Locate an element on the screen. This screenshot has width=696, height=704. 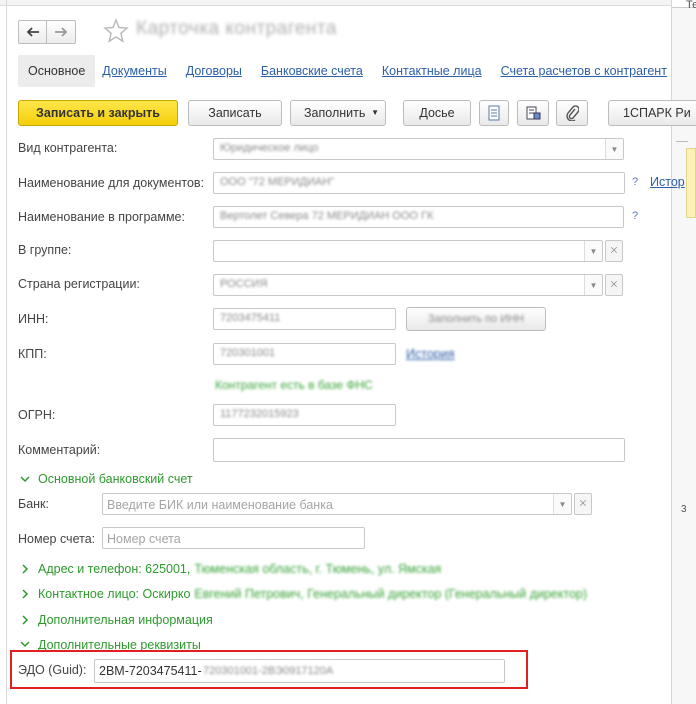
fill-by-inn-label: Заполнить по ИНН is located at coordinates (476, 319).